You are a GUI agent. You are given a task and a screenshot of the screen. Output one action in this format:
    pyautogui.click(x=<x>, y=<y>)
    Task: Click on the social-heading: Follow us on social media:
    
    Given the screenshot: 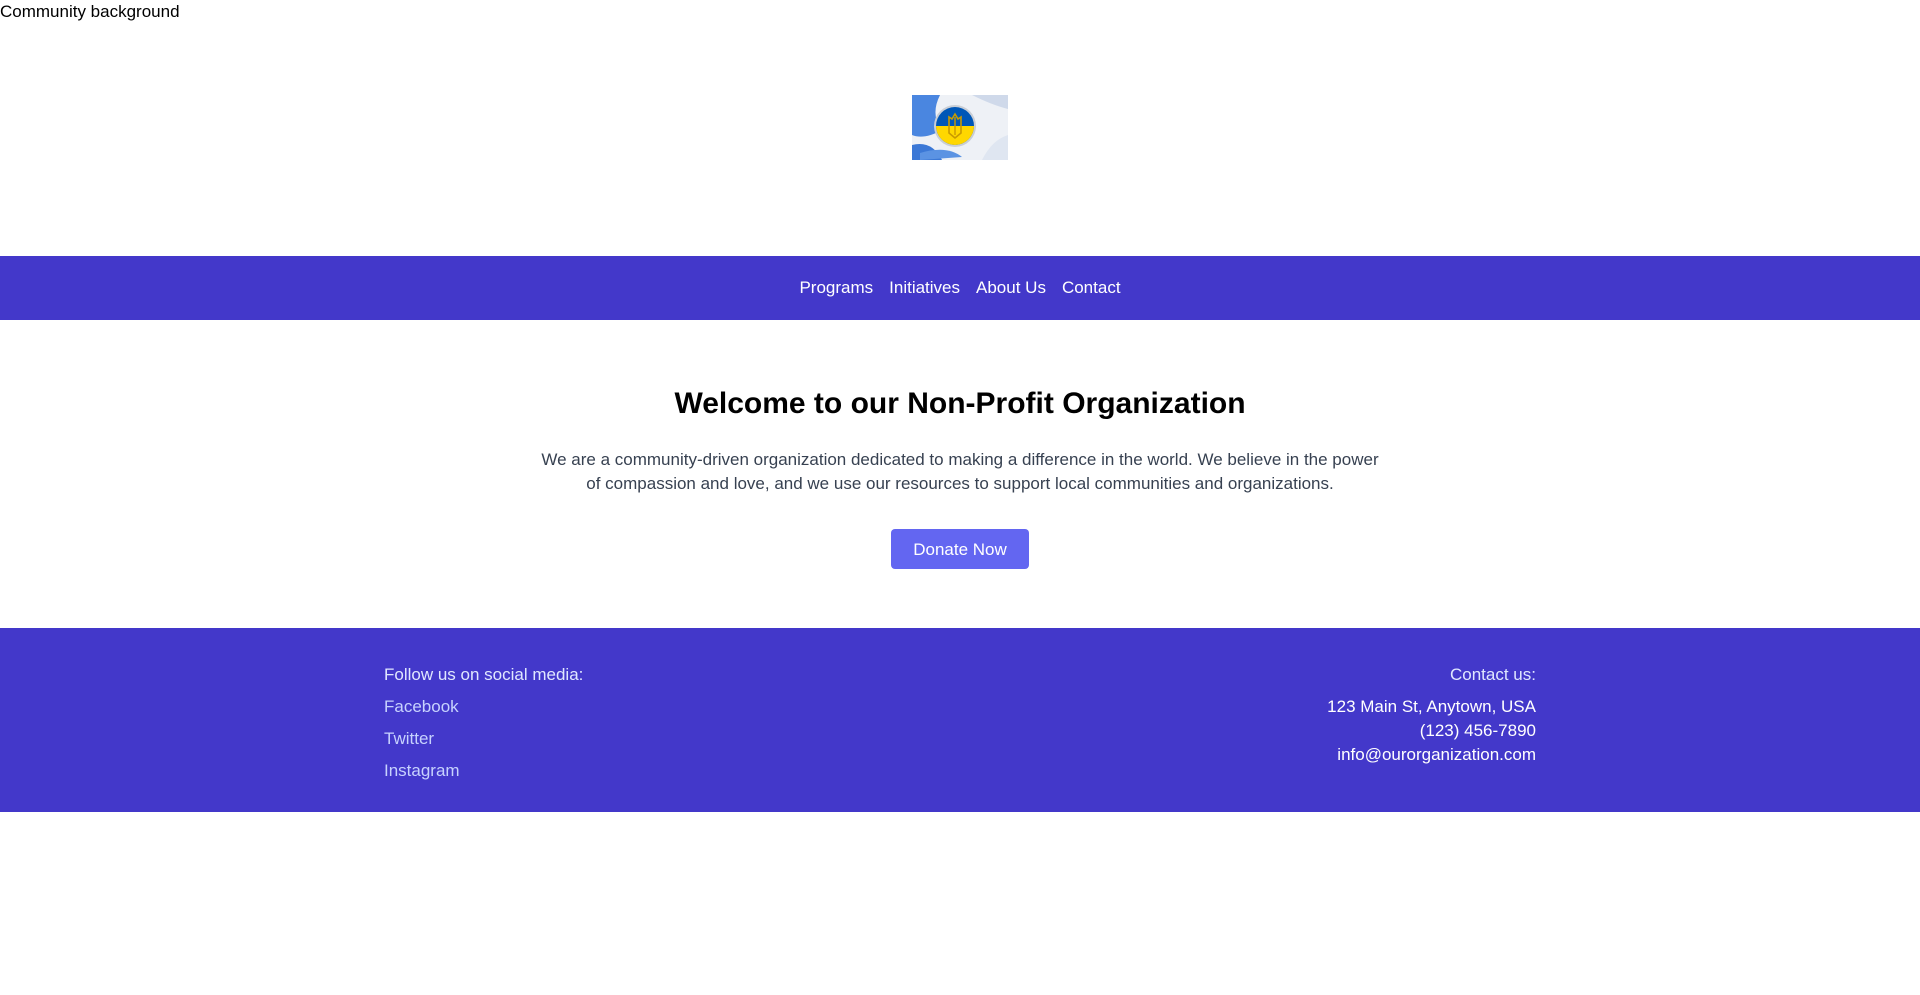 What is the action you would take?
    pyautogui.click(x=484, y=674)
    